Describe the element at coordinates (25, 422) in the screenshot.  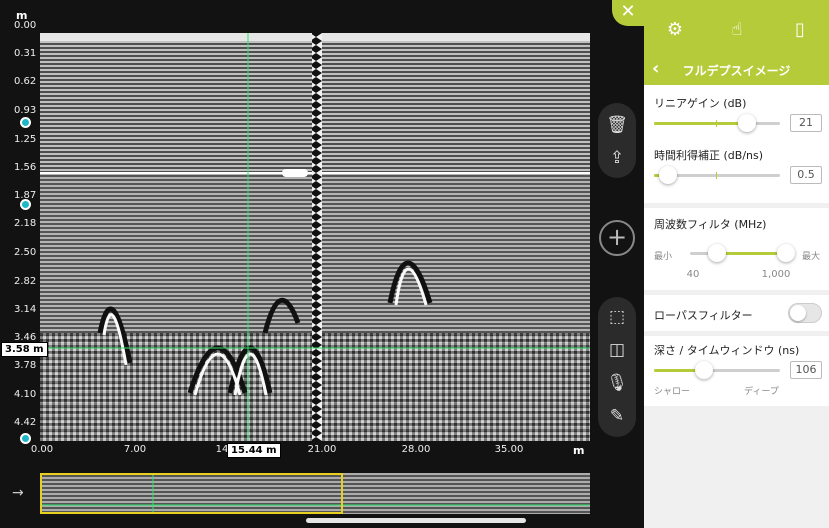
I see `depth-tick: 4.42` at that location.